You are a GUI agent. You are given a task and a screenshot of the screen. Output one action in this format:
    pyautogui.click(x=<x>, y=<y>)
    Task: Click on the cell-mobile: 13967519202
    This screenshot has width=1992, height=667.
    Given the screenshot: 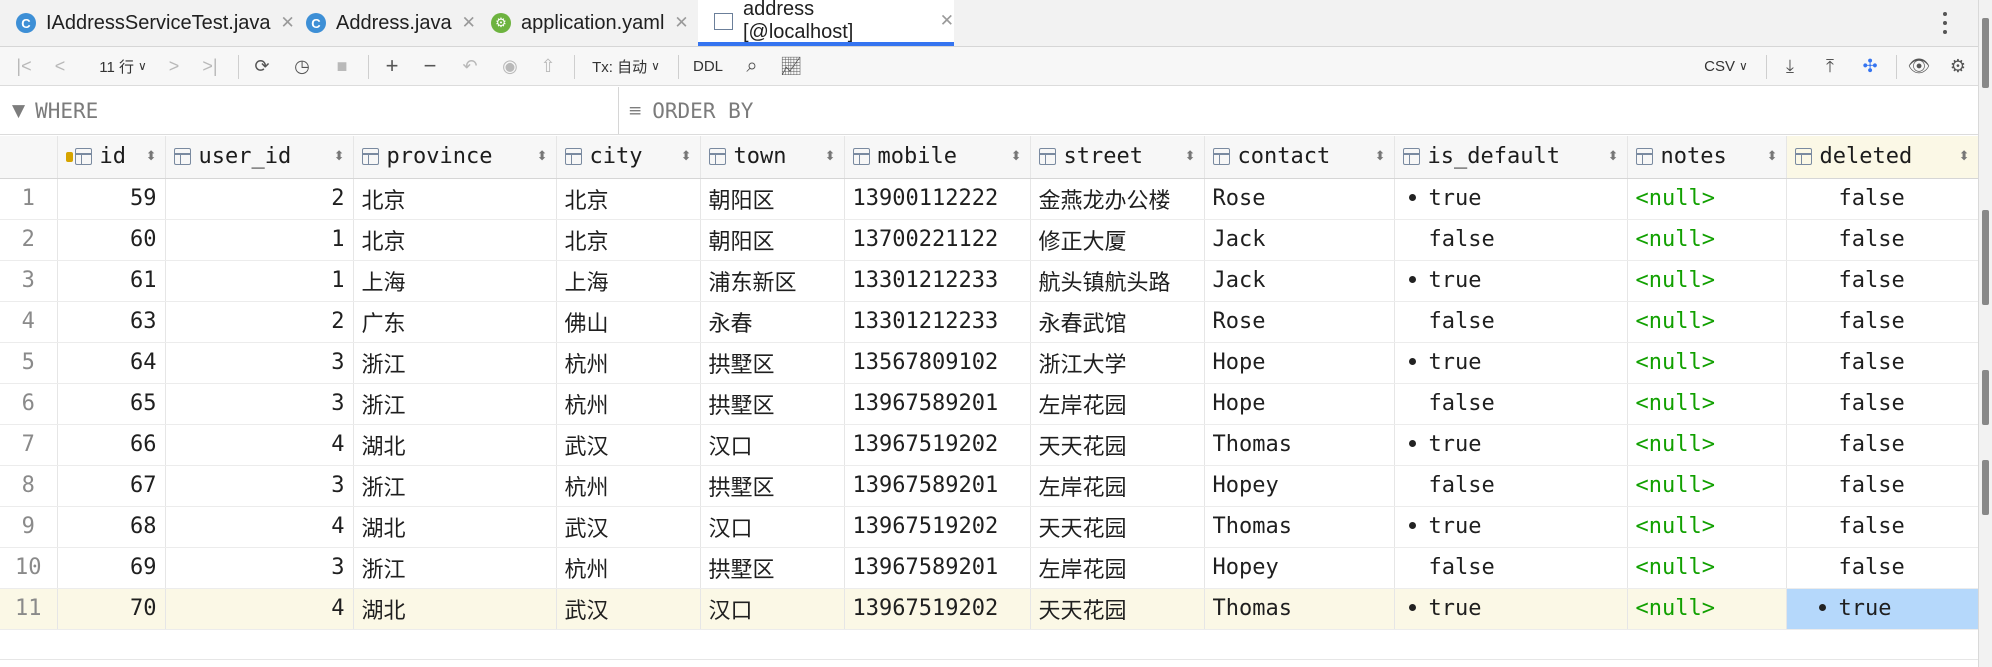 What is the action you would take?
    pyautogui.click(x=937, y=445)
    